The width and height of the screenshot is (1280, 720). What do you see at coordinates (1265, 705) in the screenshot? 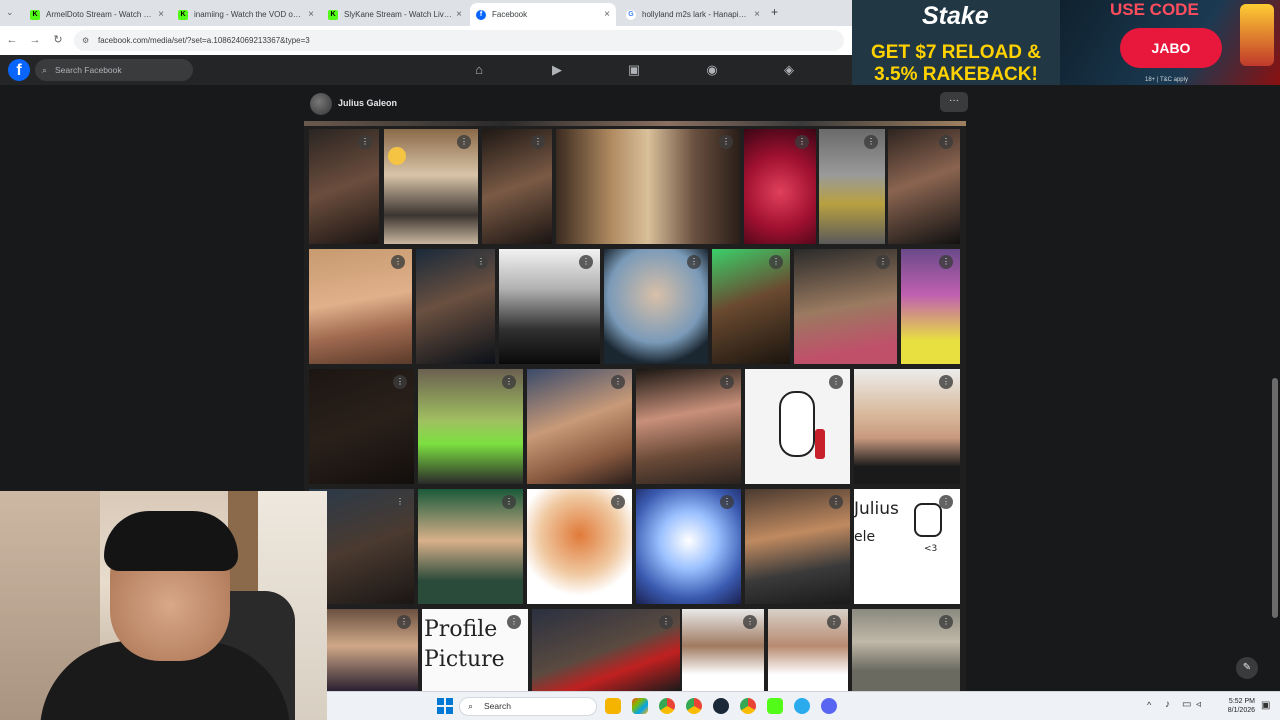
I see `notification-icon: ▣` at bounding box center [1265, 705].